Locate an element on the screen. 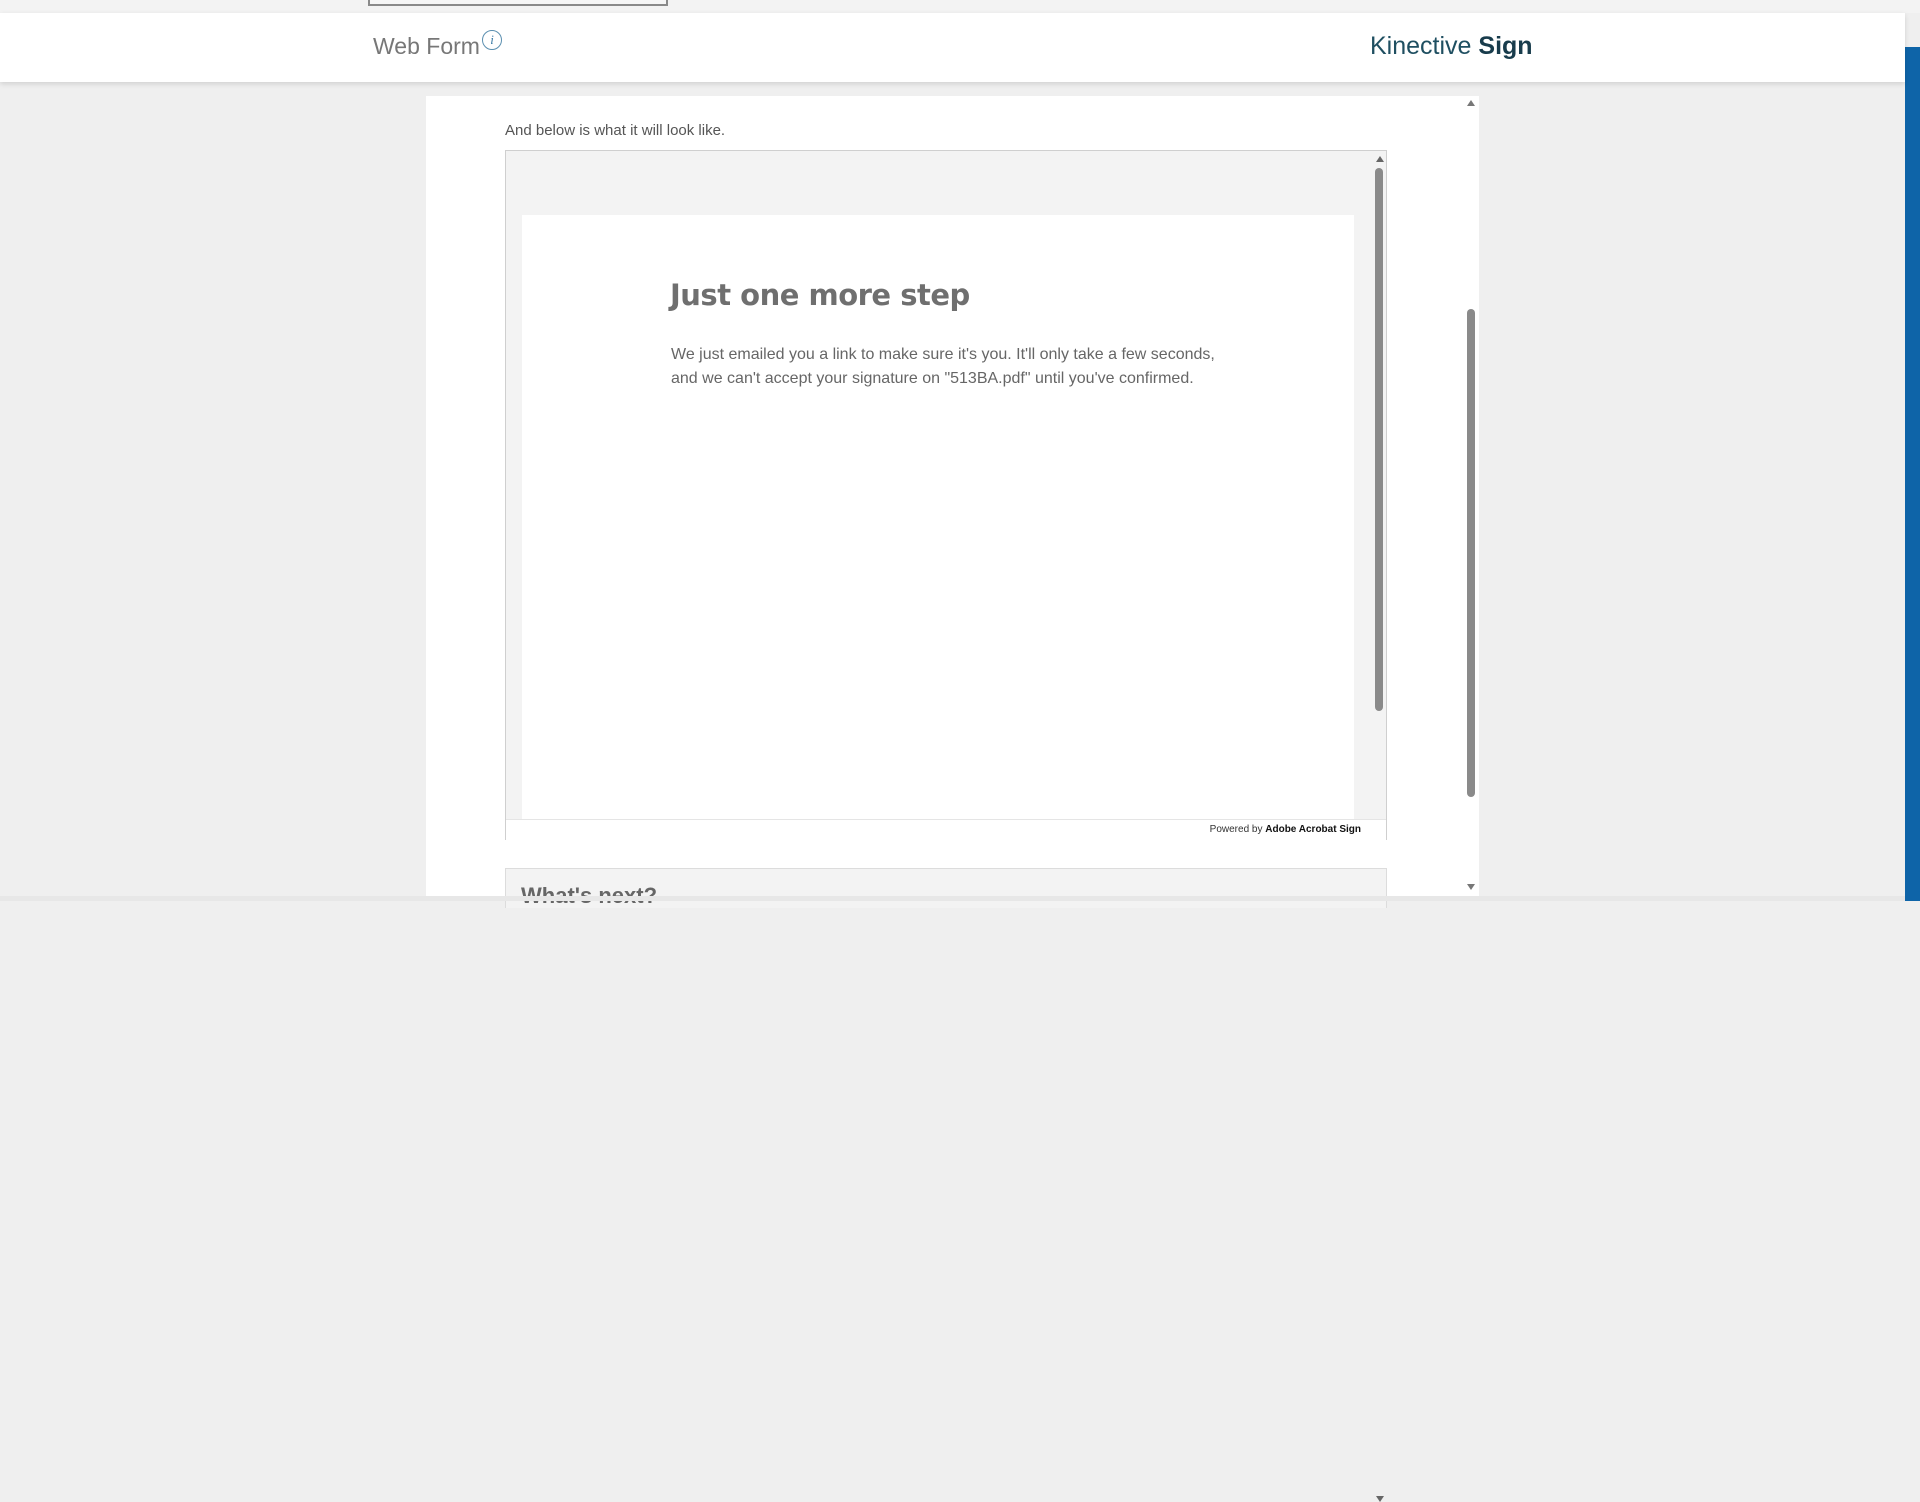  panel-scroll-down-arrow-icon is located at coordinates (1471, 887).